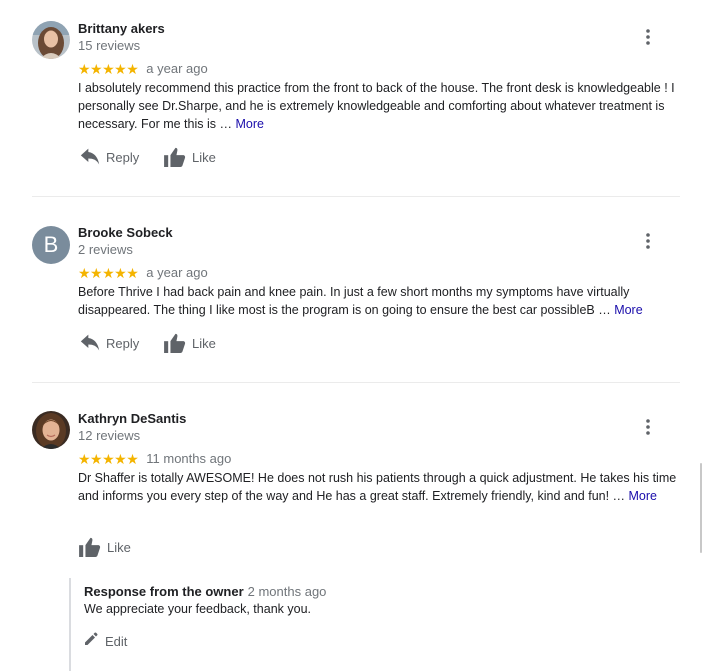 The image size is (702, 671). What do you see at coordinates (125, 232) in the screenshot?
I see `reviewer-name: Brooke Sobeck` at bounding box center [125, 232].